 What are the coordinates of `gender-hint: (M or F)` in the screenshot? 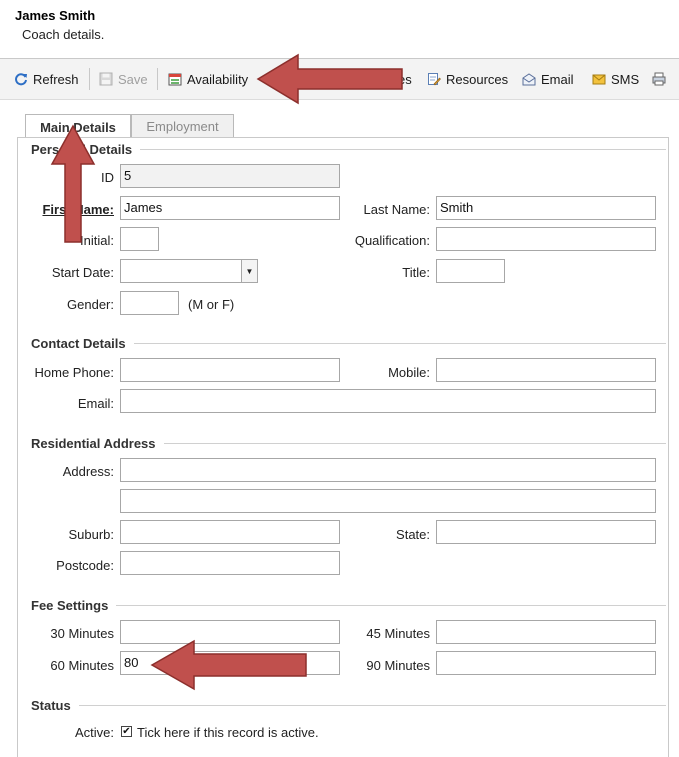 It's located at (211, 304).